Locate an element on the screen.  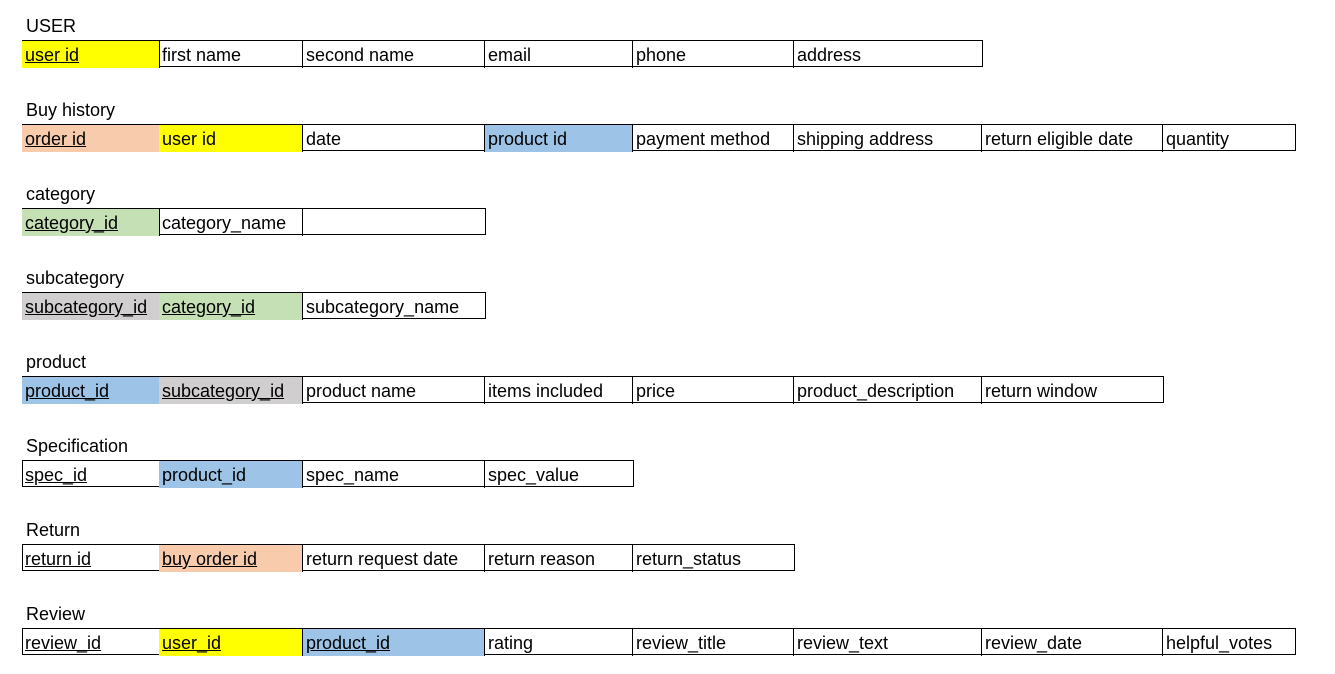
field-cell: review_id is located at coordinates (91, 642).